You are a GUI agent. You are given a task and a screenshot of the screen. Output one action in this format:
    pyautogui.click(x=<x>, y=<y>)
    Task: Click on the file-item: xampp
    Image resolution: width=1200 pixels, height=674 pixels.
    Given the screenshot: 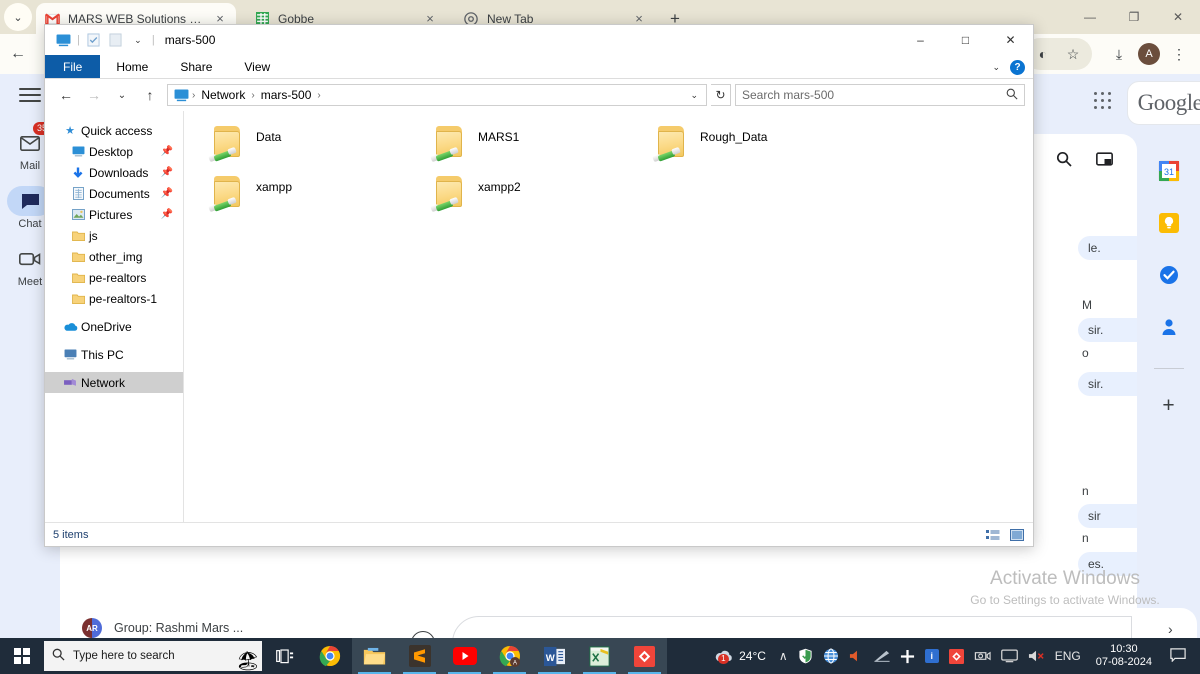 What is the action you would take?
    pyautogui.click(x=305, y=198)
    